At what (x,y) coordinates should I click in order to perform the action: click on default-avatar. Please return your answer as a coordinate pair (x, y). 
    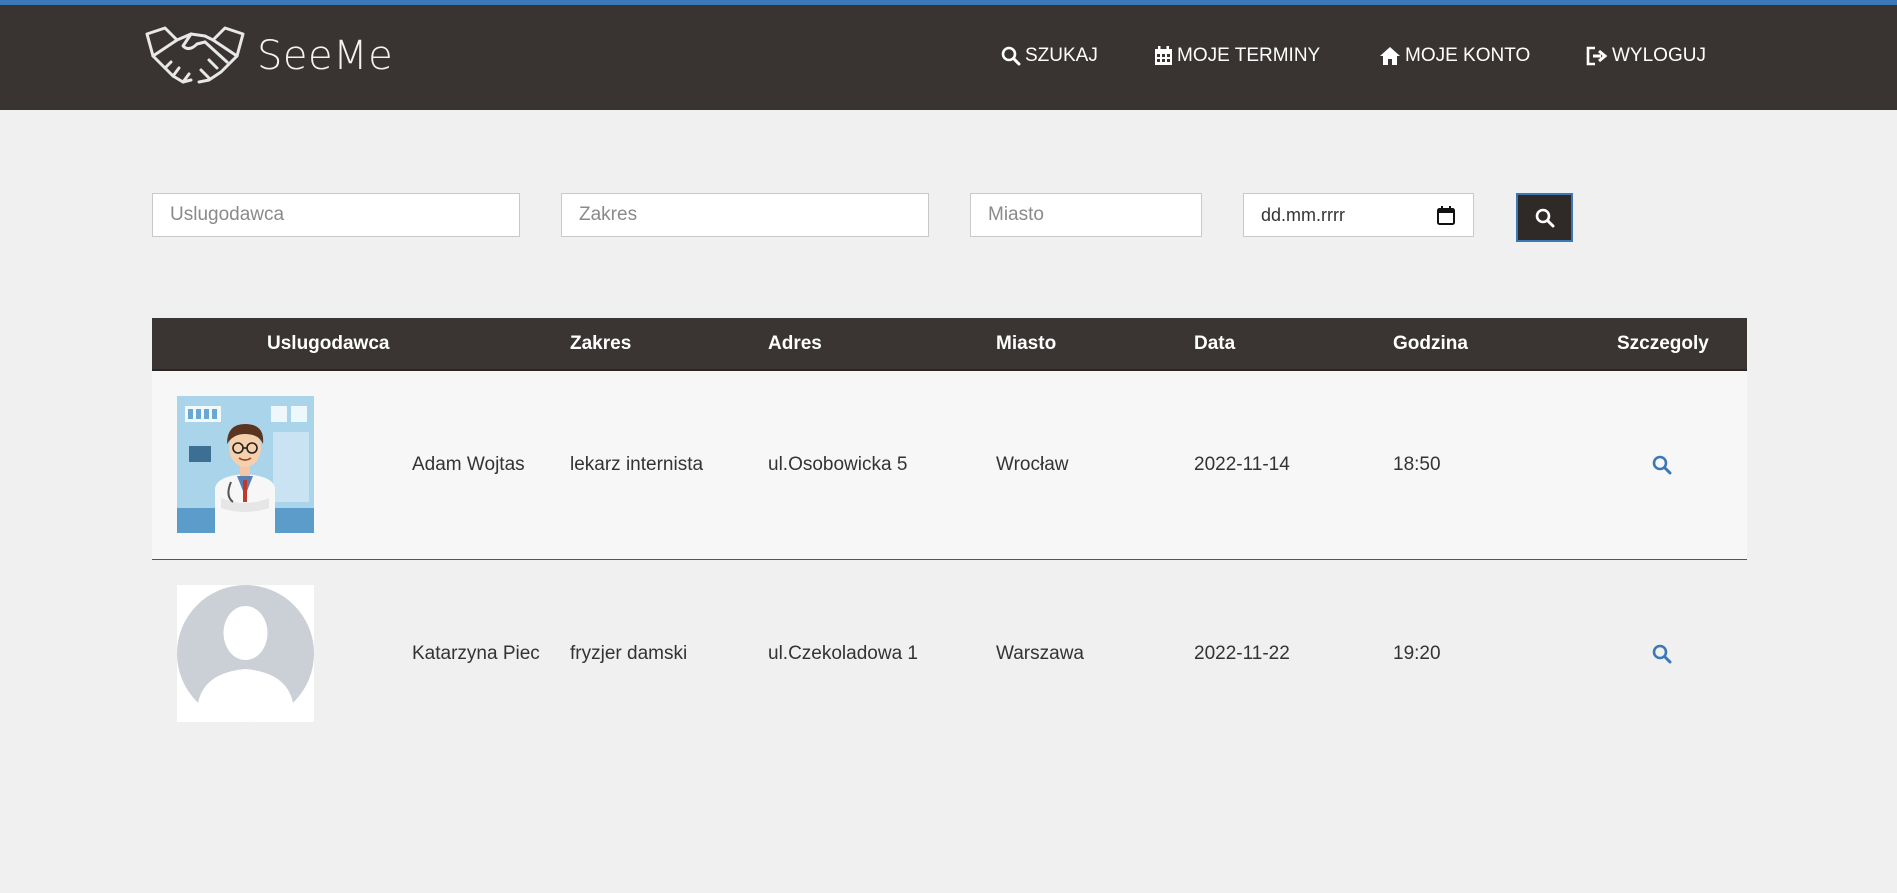
    Looking at the image, I should click on (245, 653).